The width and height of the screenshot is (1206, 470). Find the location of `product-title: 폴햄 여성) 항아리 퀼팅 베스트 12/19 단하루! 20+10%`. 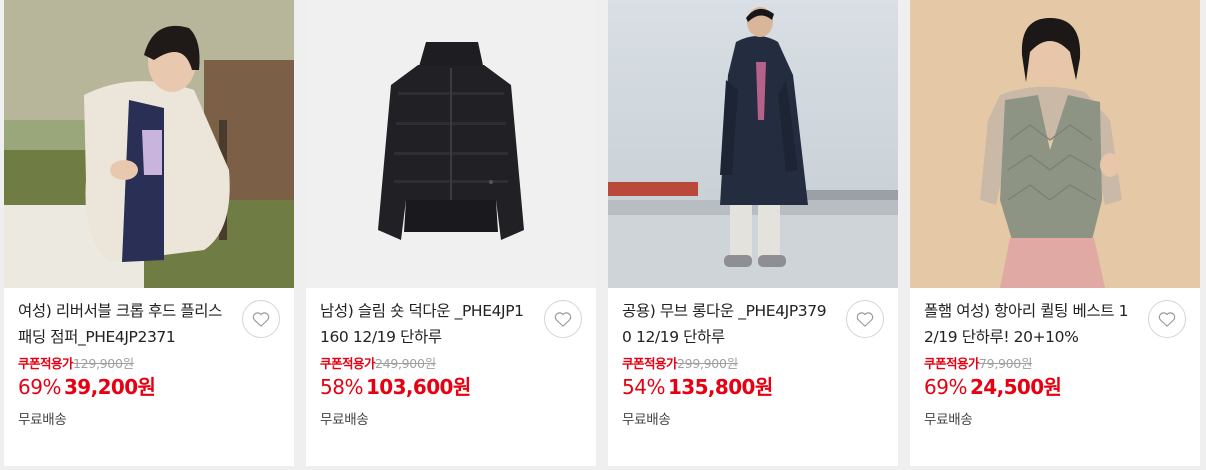

product-title: 폴햄 여성) 항아리 퀼팅 베스트 12/19 단하루! 20+10% is located at coordinates (1030, 324).